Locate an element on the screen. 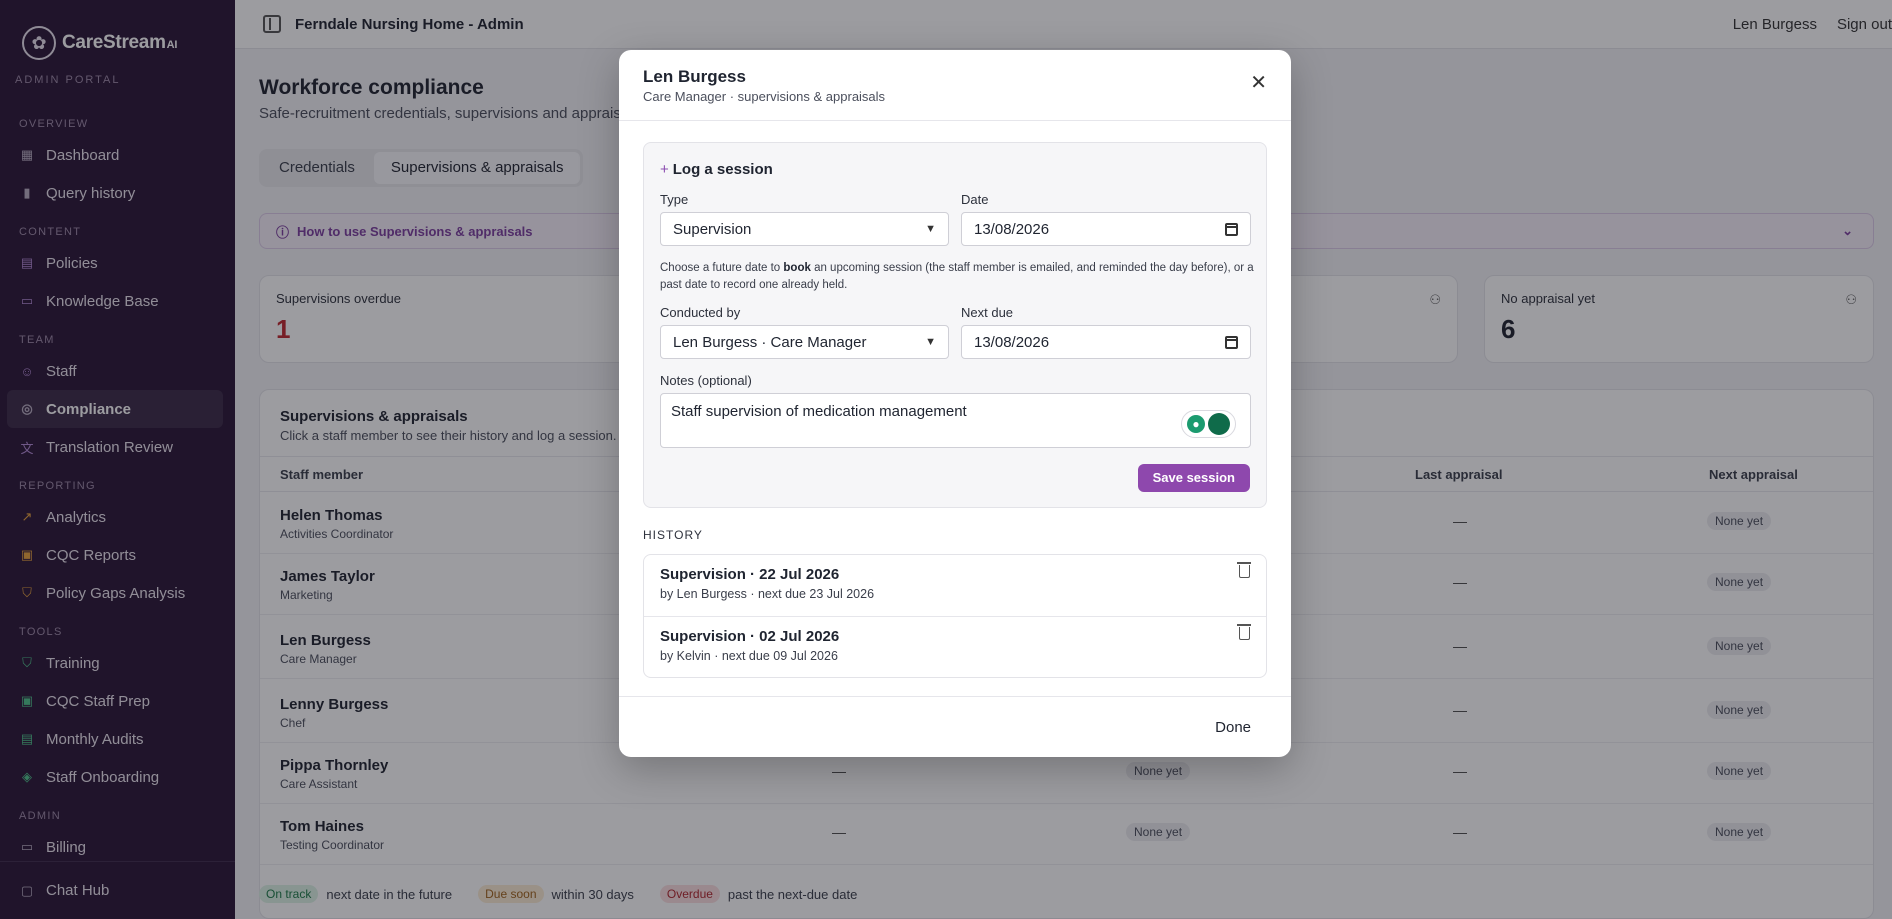 The image size is (1892, 919). done-button: Done is located at coordinates (1233, 727).